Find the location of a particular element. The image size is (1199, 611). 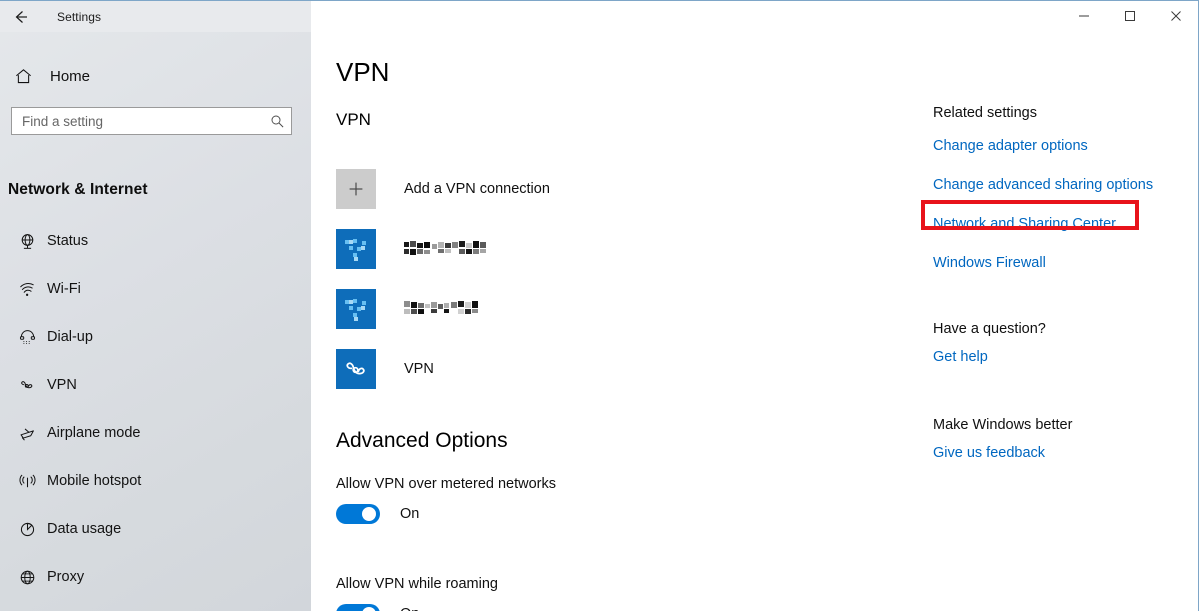

sidebar-item-wifi: Wi-Fi is located at coordinates (155, 289).